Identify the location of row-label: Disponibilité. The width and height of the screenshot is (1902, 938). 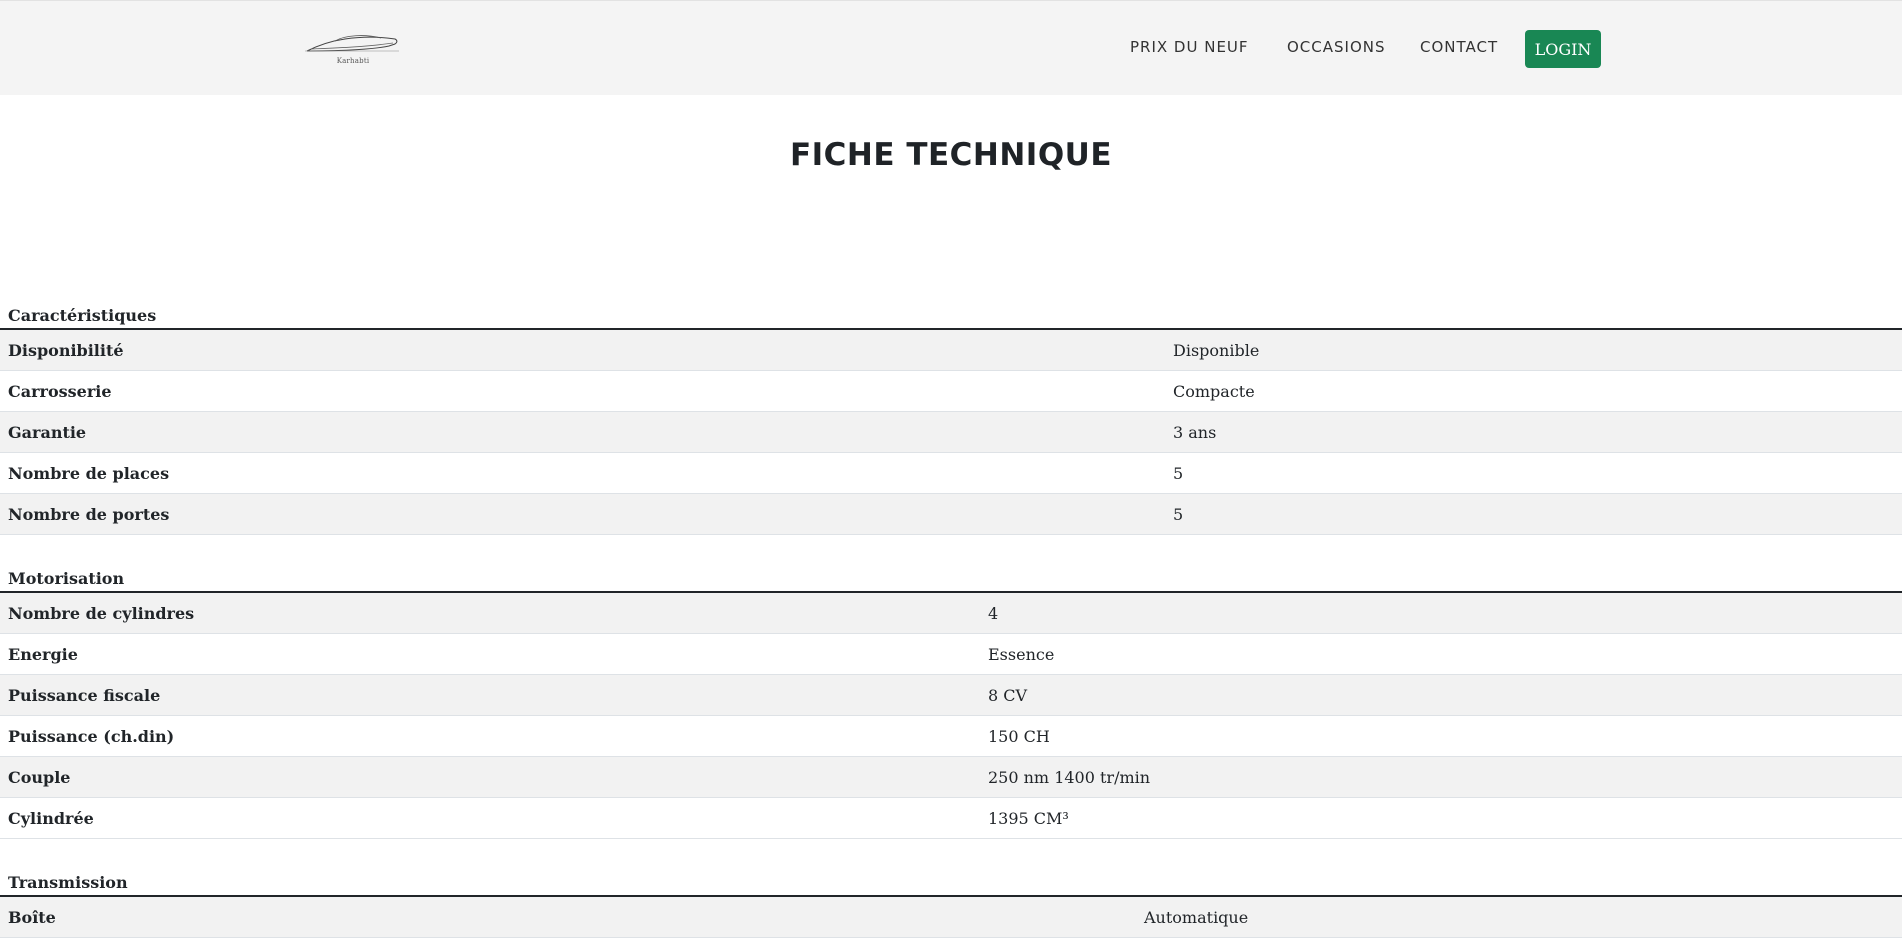
(66, 350).